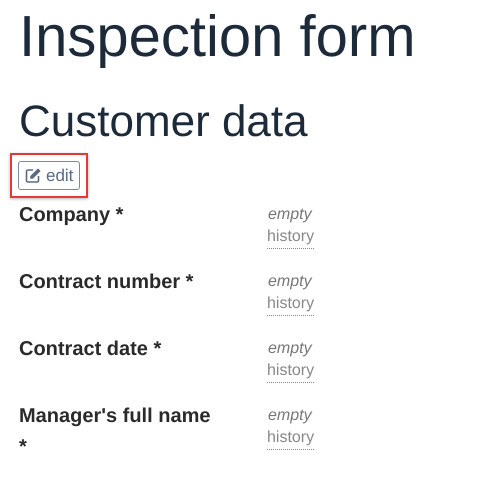  I want to click on page-title: Inspection form, so click(218, 37).